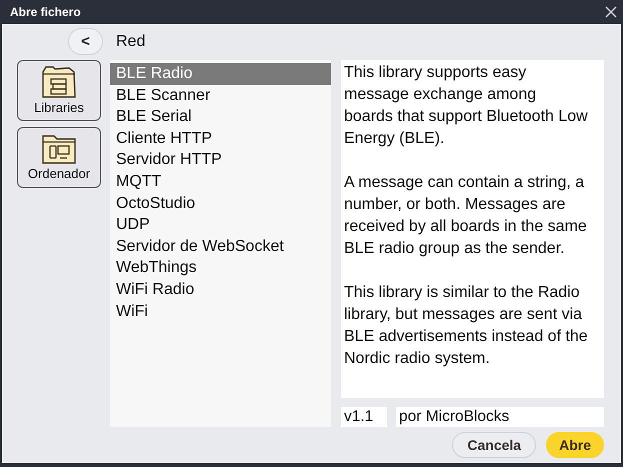 The image size is (623, 467). Describe the element at coordinates (220, 74) in the screenshot. I see `file-item: BLE Radio` at that location.